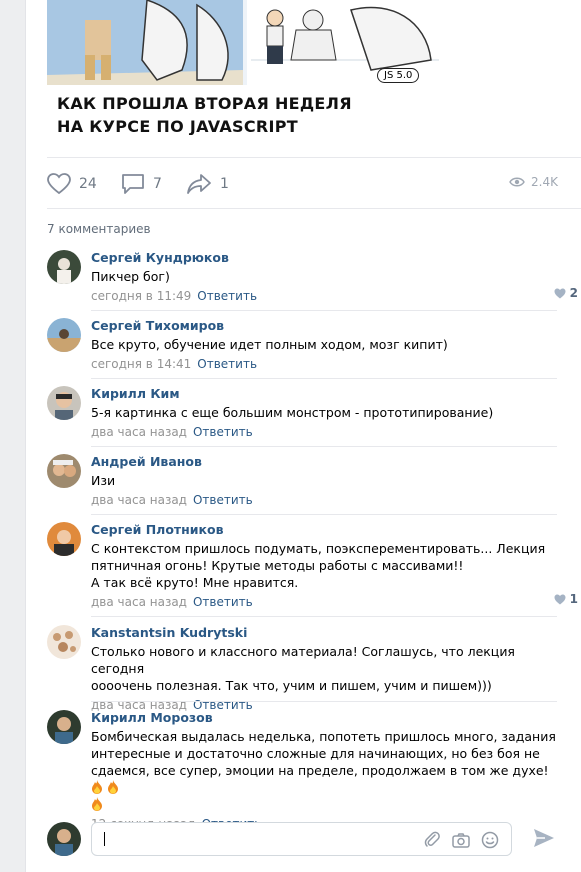  I want to click on like-count: 24, so click(88, 184).